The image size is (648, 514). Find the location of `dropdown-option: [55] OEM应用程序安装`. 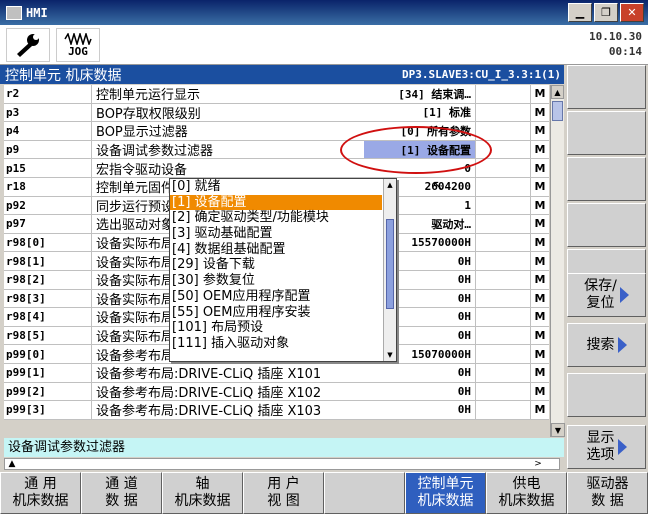

dropdown-option: [55] OEM应用程序安装 is located at coordinates (283, 313).